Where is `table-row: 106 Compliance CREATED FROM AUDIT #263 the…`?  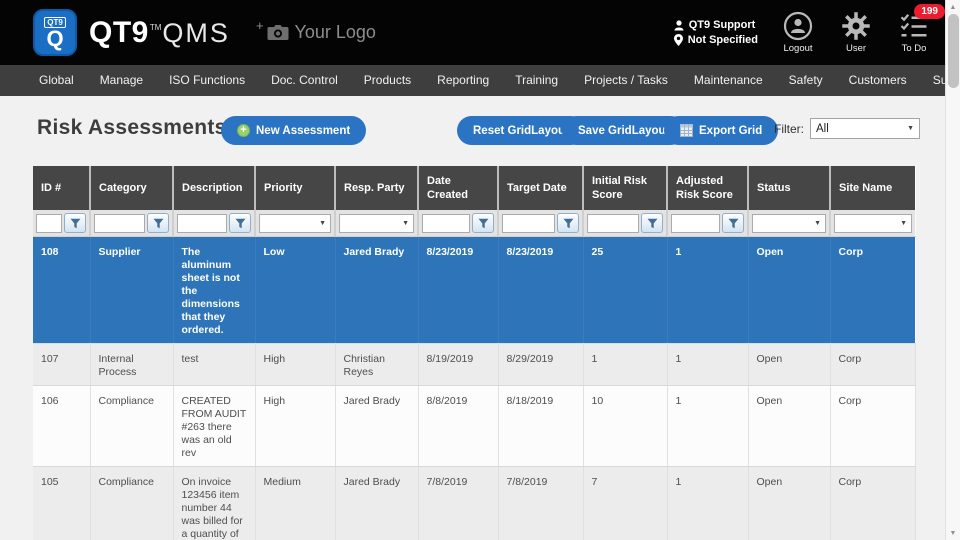
table-row: 106 Compliance CREATED FROM AUDIT #263 the… is located at coordinates (474, 426).